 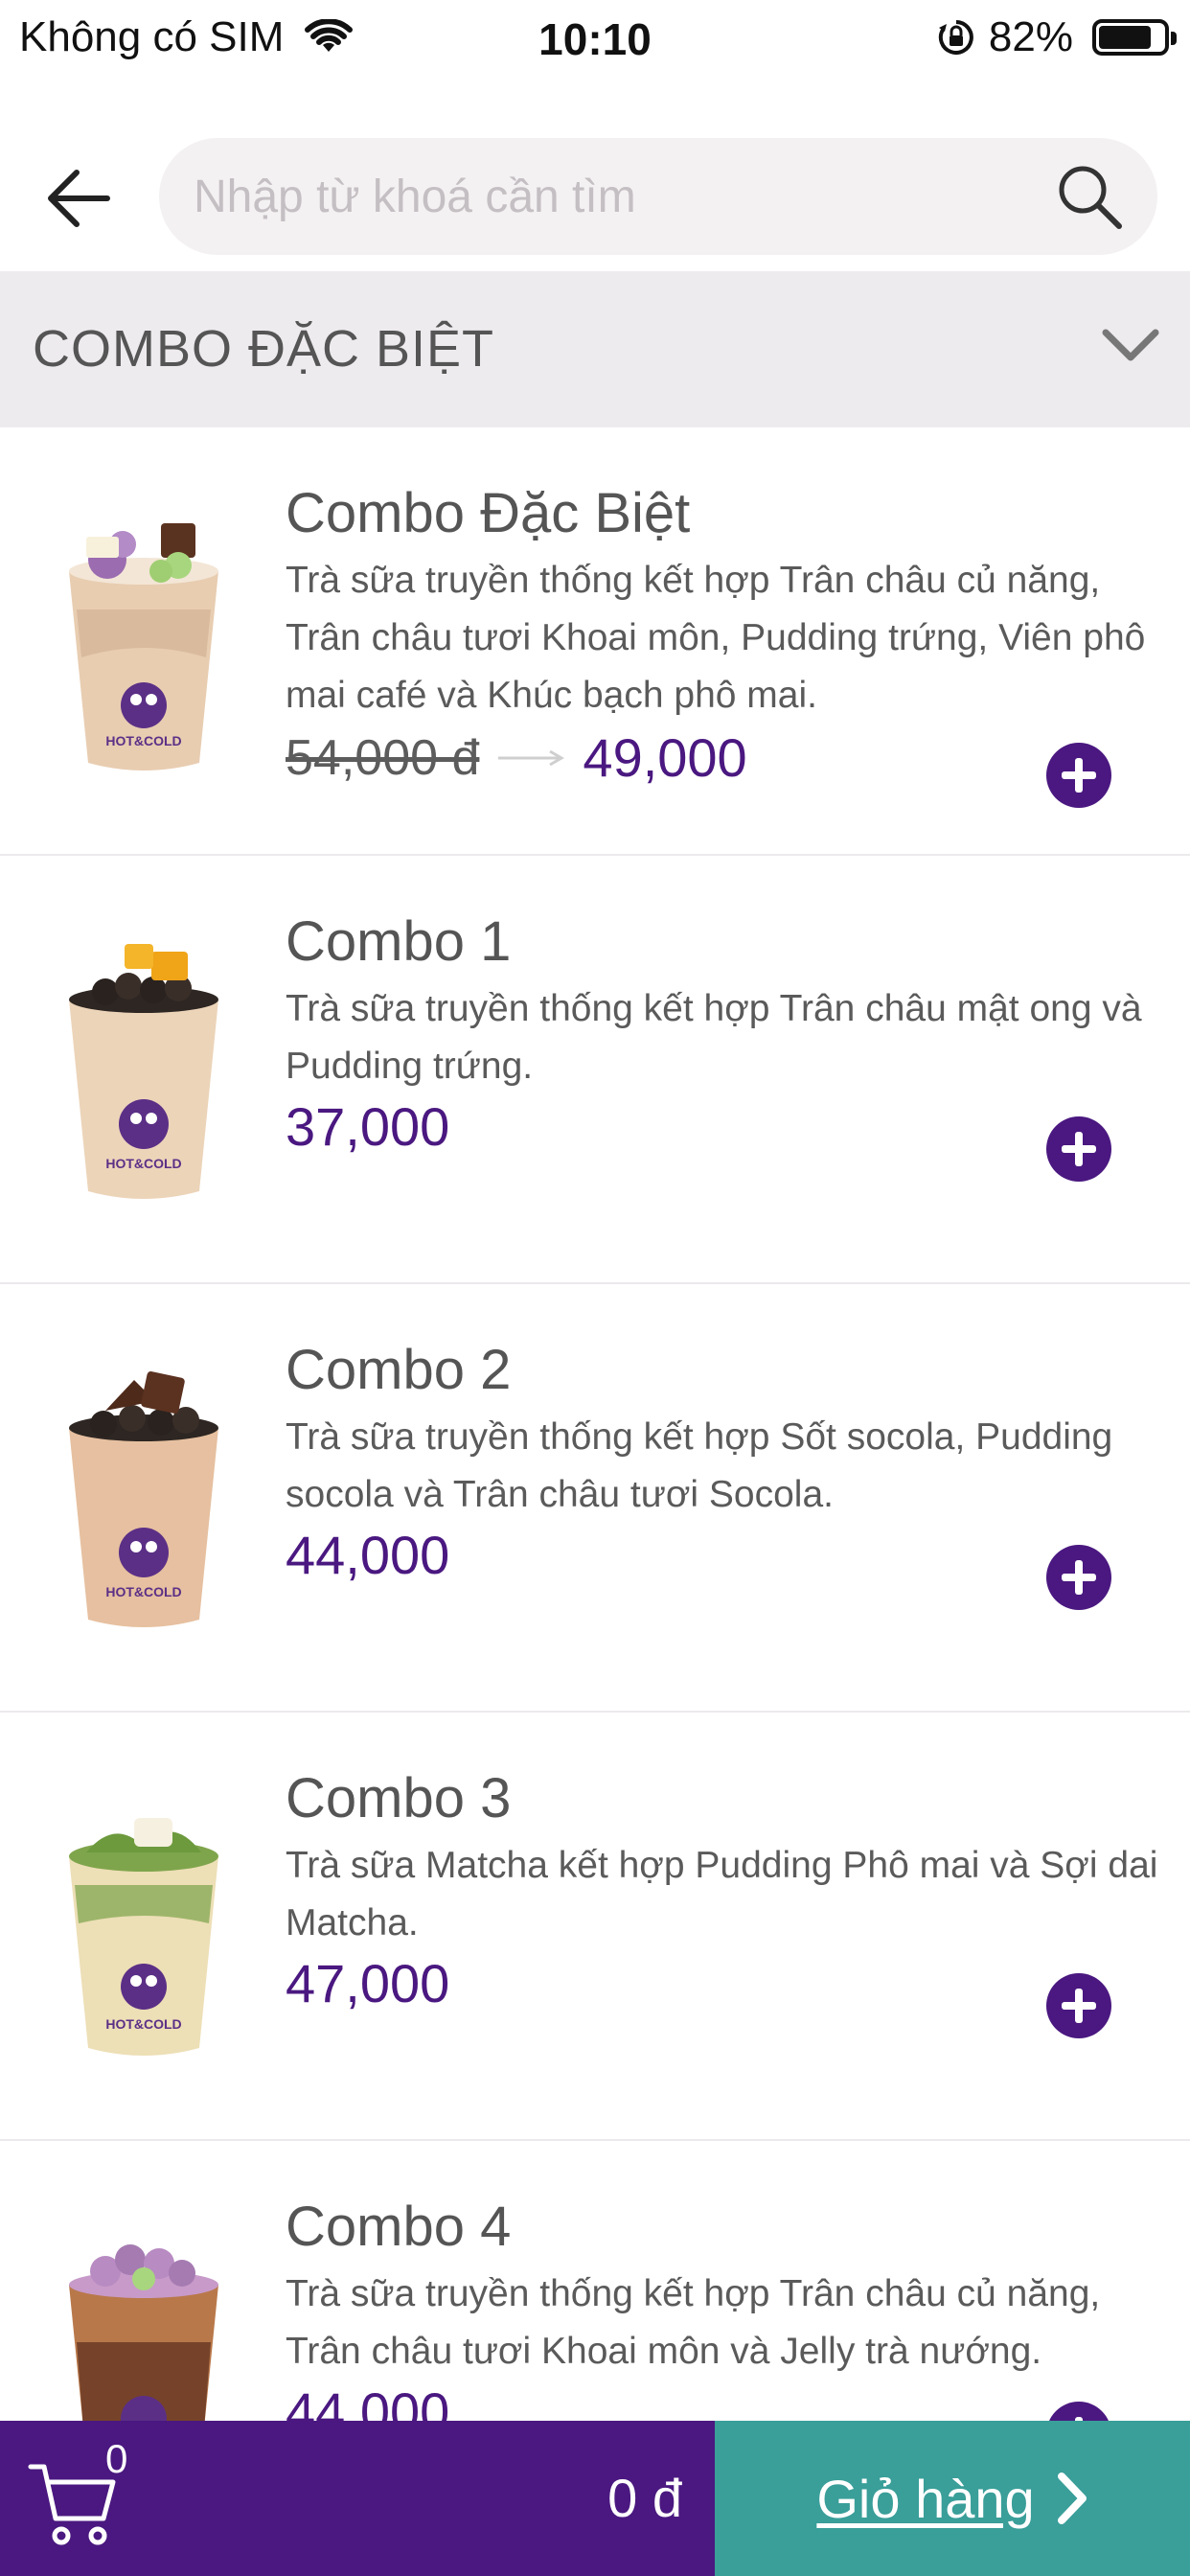 I want to click on header, so click(x=595, y=196).